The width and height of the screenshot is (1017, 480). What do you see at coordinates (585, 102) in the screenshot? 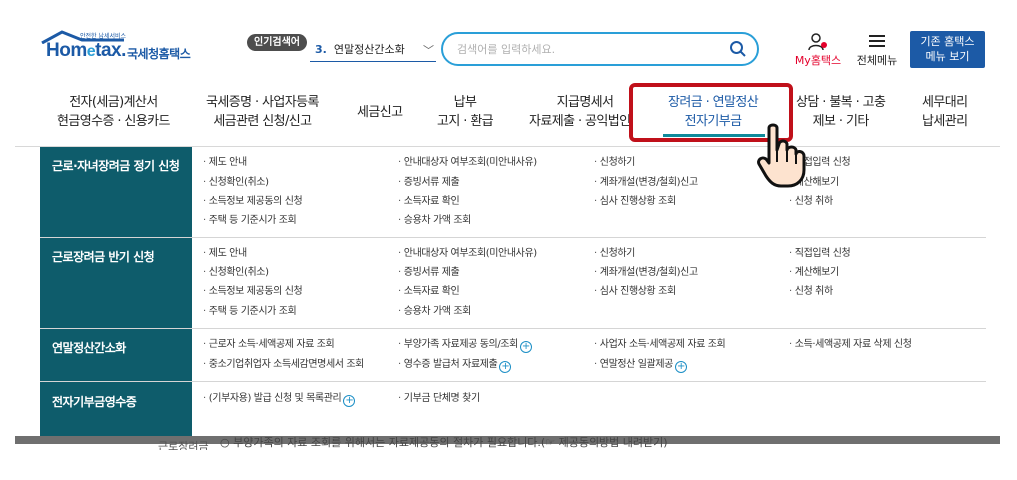
I see `gnb-label: 지급명세서` at bounding box center [585, 102].